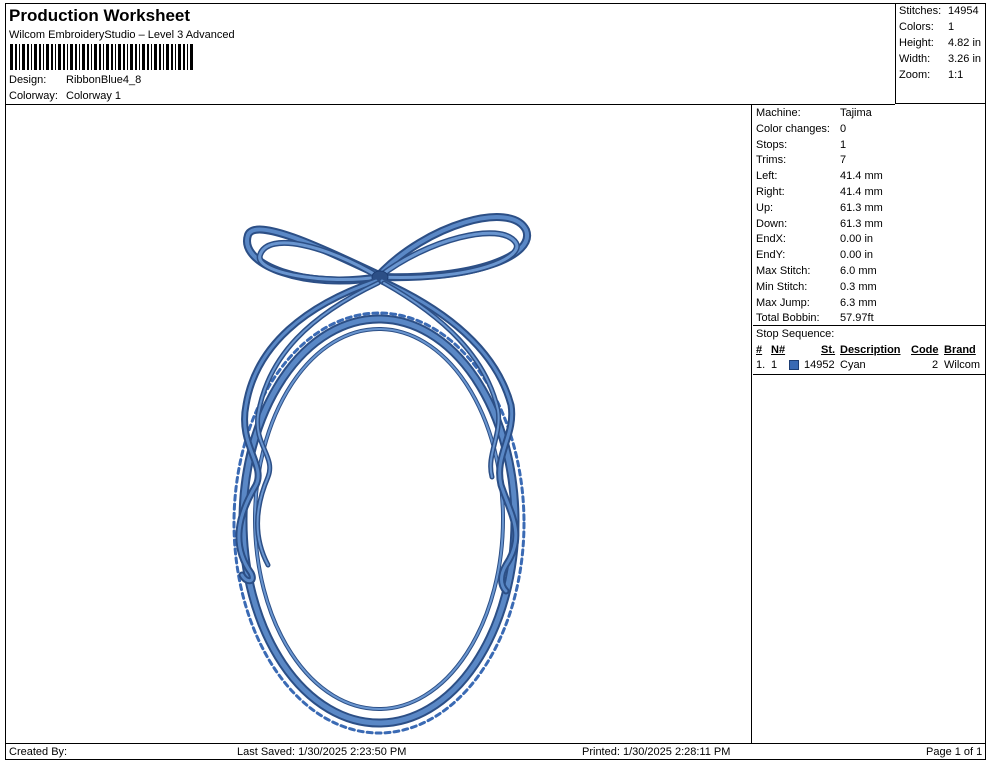 Image resolution: width=990 pixels, height=762 pixels. I want to click on design-row: Design: RibbonBlue4_8, so click(75, 80).